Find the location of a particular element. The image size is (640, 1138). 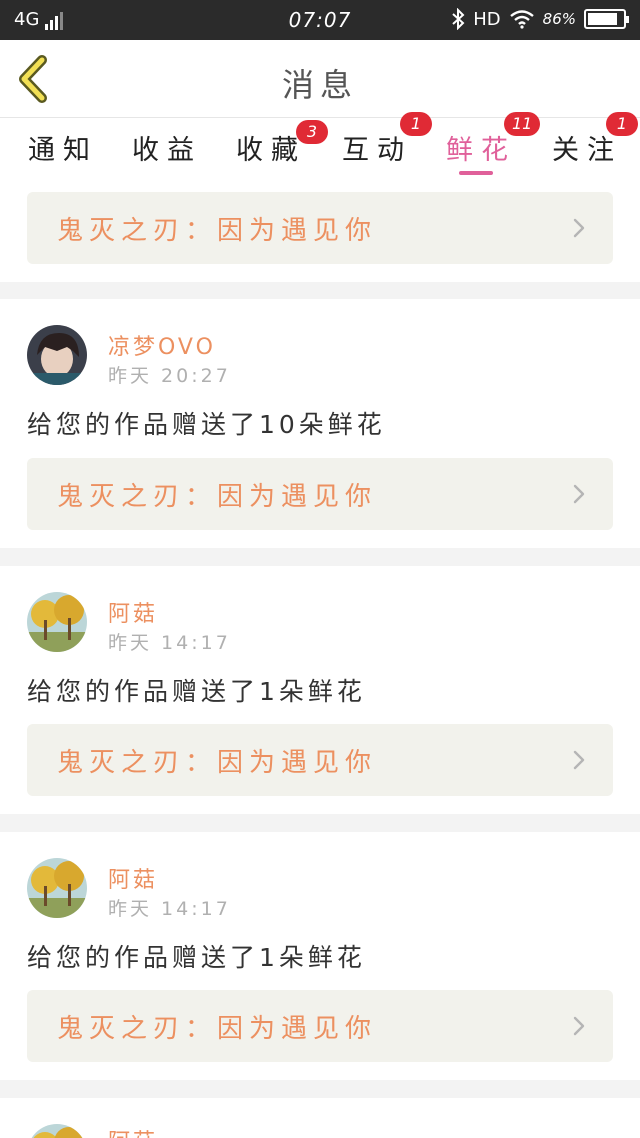

top-nav-bar: 消息 is located at coordinates (320, 79).